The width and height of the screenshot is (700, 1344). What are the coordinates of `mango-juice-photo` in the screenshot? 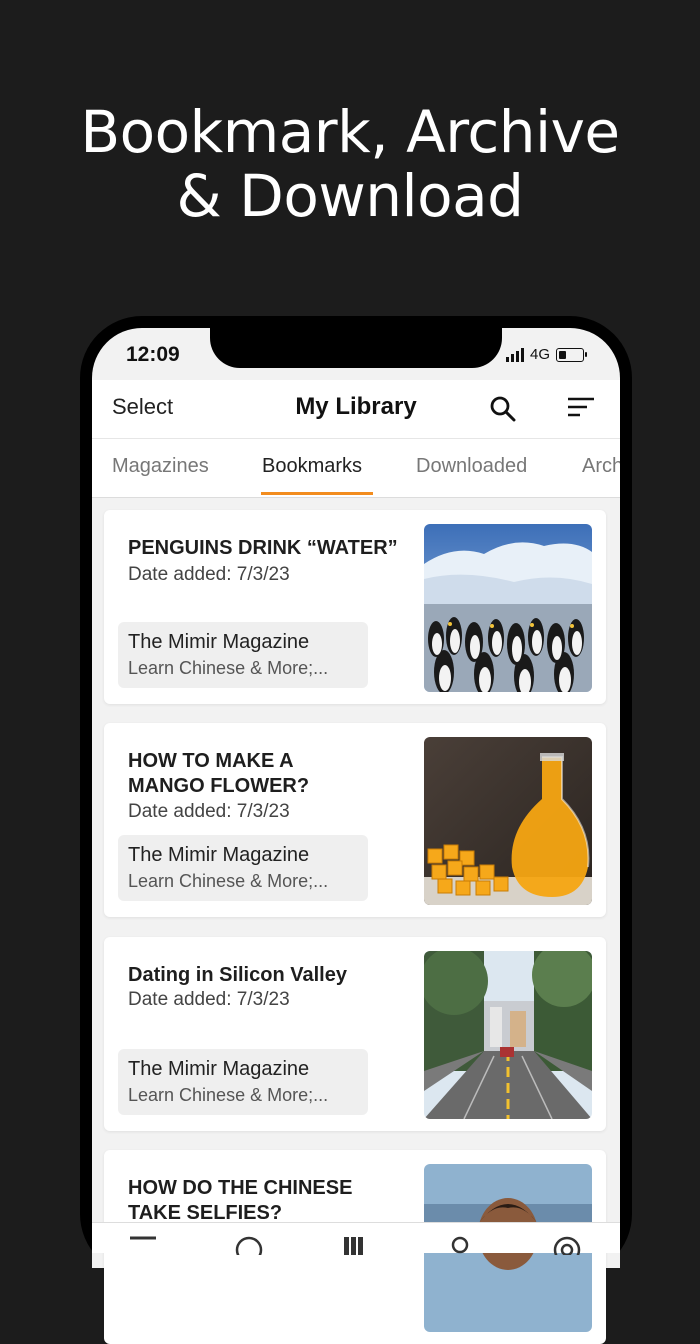 It's located at (508, 821).